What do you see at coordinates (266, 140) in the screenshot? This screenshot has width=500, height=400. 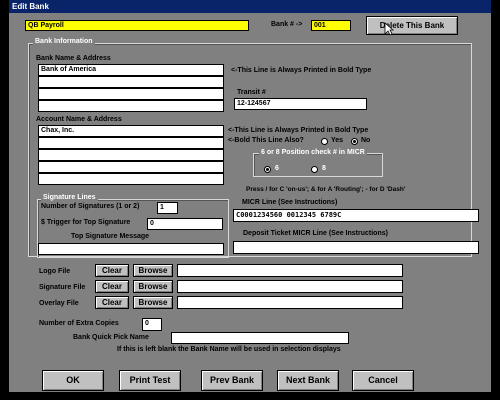 I see `bold-line-question: <-Bold This Line Also?` at bounding box center [266, 140].